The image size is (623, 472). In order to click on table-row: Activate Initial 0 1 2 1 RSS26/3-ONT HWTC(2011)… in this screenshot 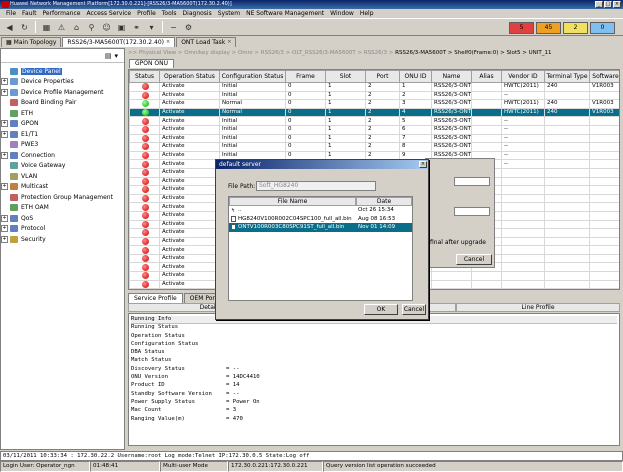, I will do `click(374, 87)`.